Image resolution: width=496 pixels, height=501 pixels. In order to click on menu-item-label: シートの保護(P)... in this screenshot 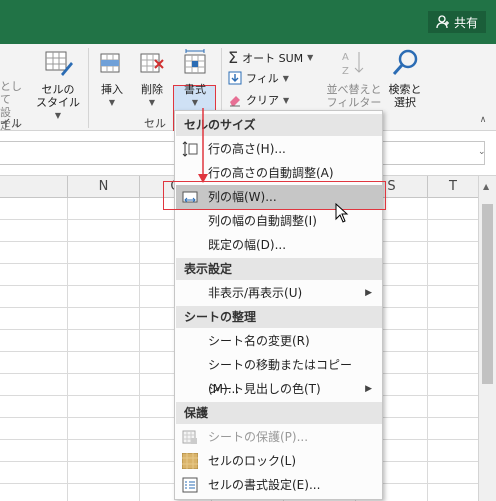, I will do `click(258, 437)`.